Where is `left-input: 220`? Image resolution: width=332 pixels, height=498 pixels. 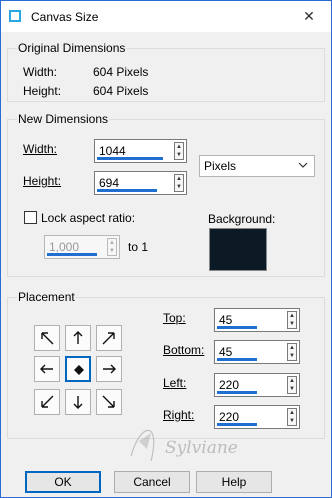 left-input: 220 is located at coordinates (229, 385).